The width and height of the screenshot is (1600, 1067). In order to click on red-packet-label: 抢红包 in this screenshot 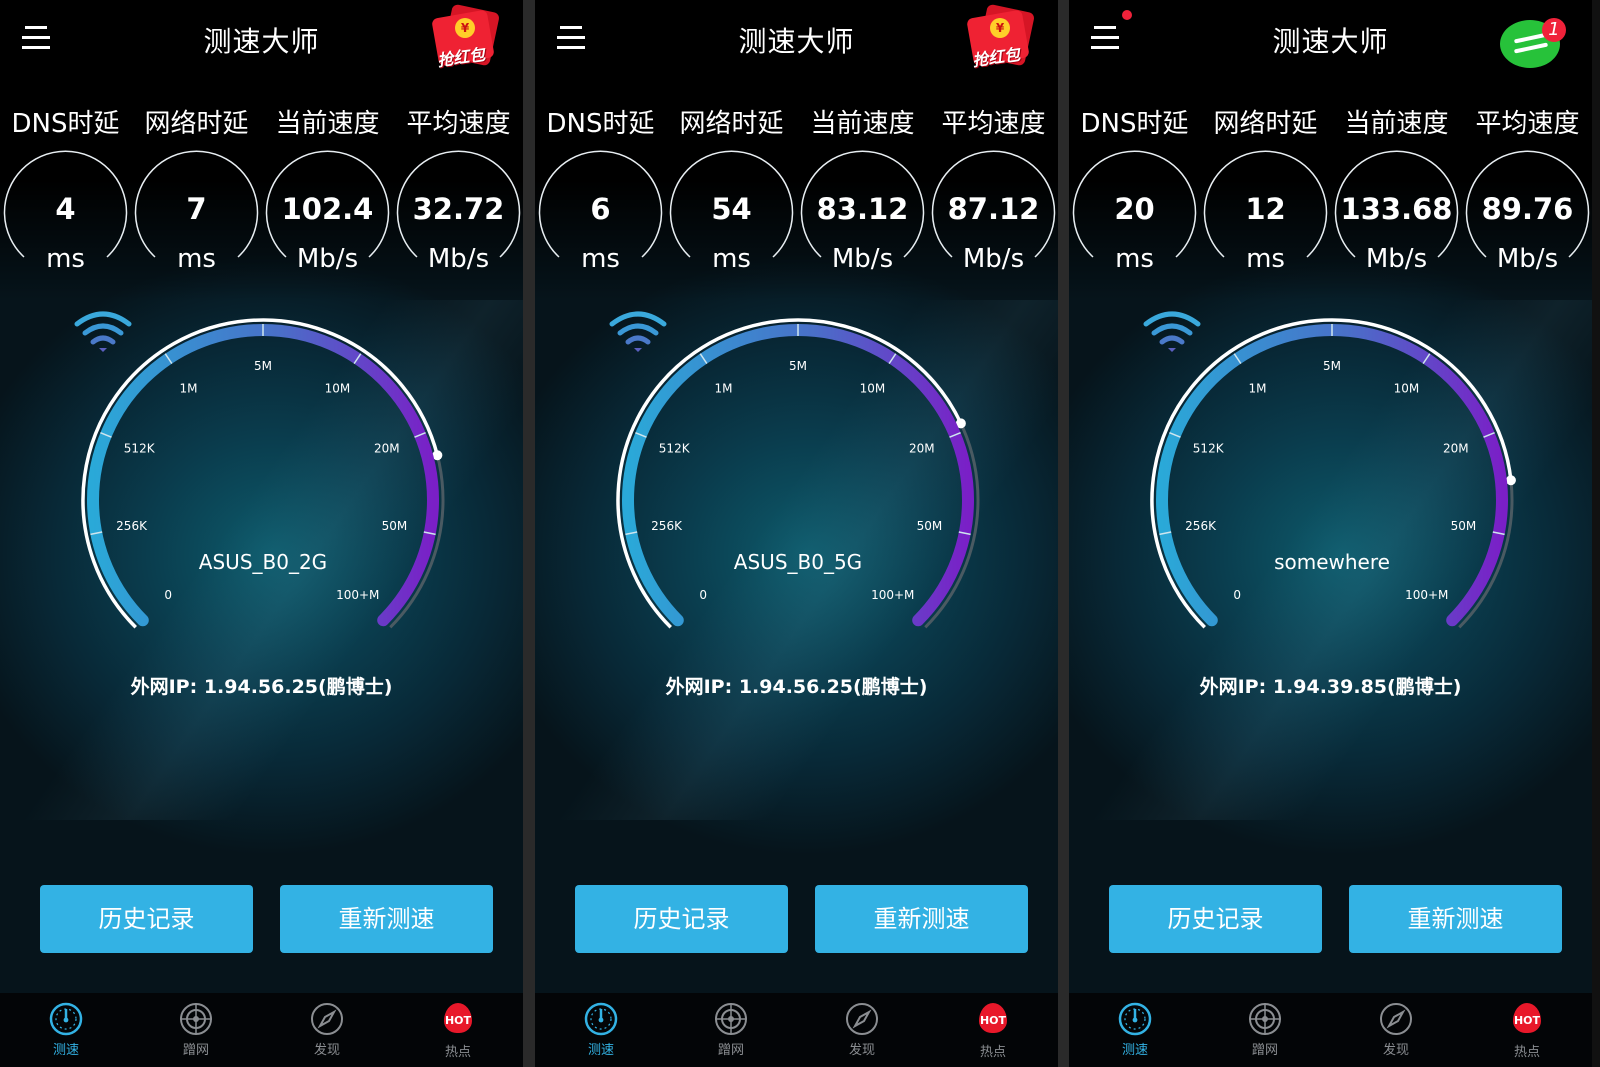, I will do `click(996, 57)`.